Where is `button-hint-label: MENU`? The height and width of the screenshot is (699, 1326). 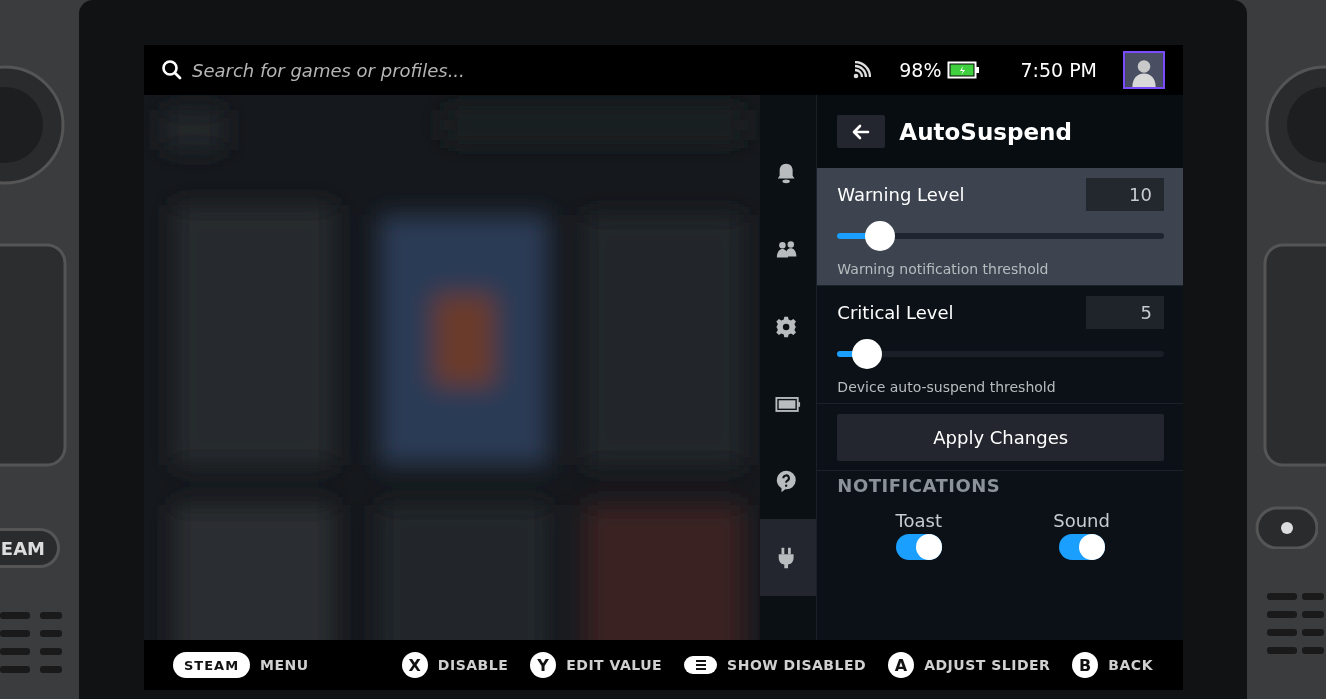
button-hint-label: MENU is located at coordinates (284, 665).